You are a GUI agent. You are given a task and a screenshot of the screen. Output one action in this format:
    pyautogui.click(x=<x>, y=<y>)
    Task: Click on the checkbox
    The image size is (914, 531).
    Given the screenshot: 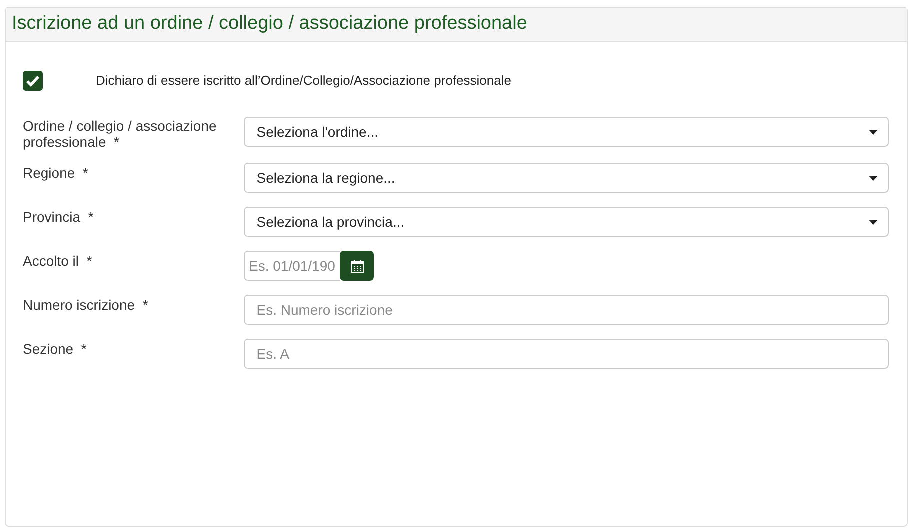 What is the action you would take?
    pyautogui.click(x=33, y=81)
    